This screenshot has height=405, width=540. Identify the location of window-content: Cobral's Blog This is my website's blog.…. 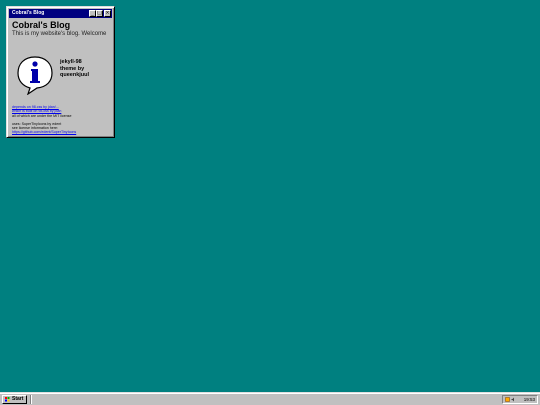
(60, 77).